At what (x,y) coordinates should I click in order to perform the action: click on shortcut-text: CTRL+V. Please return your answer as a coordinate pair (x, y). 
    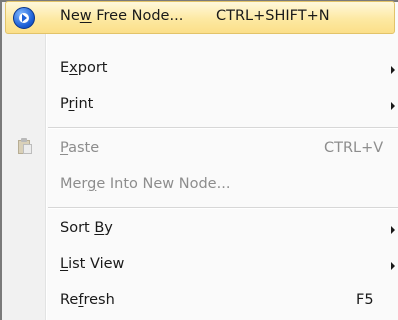
    Looking at the image, I should click on (354, 148).